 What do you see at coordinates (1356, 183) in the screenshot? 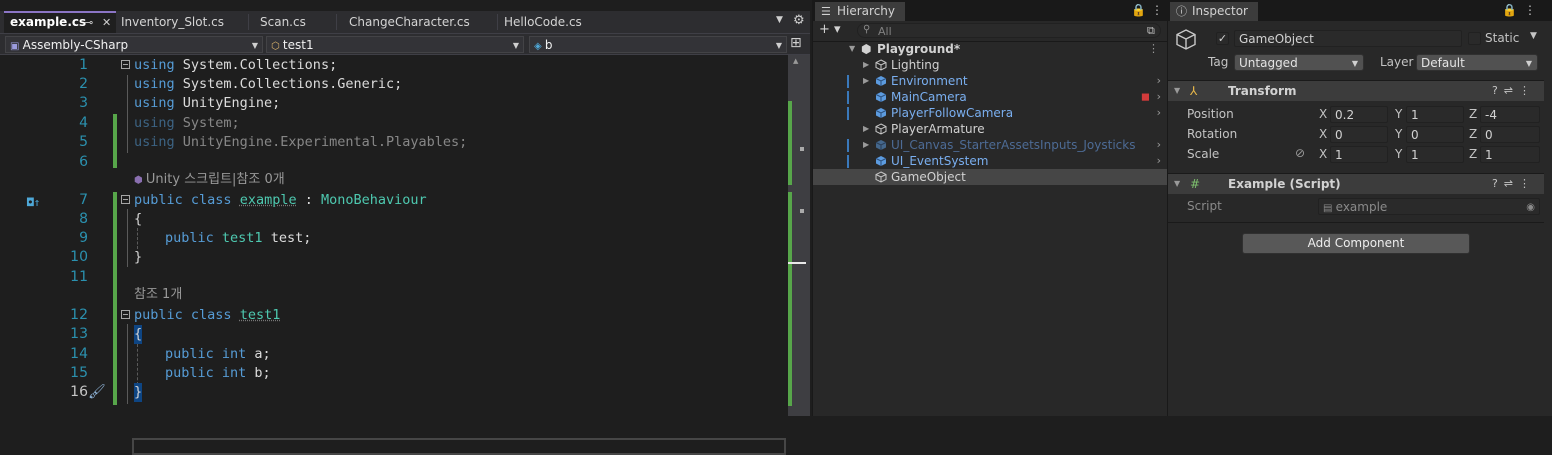
I see `script-component-header: ▼ # Example (Script) ?⇌⋮` at bounding box center [1356, 183].